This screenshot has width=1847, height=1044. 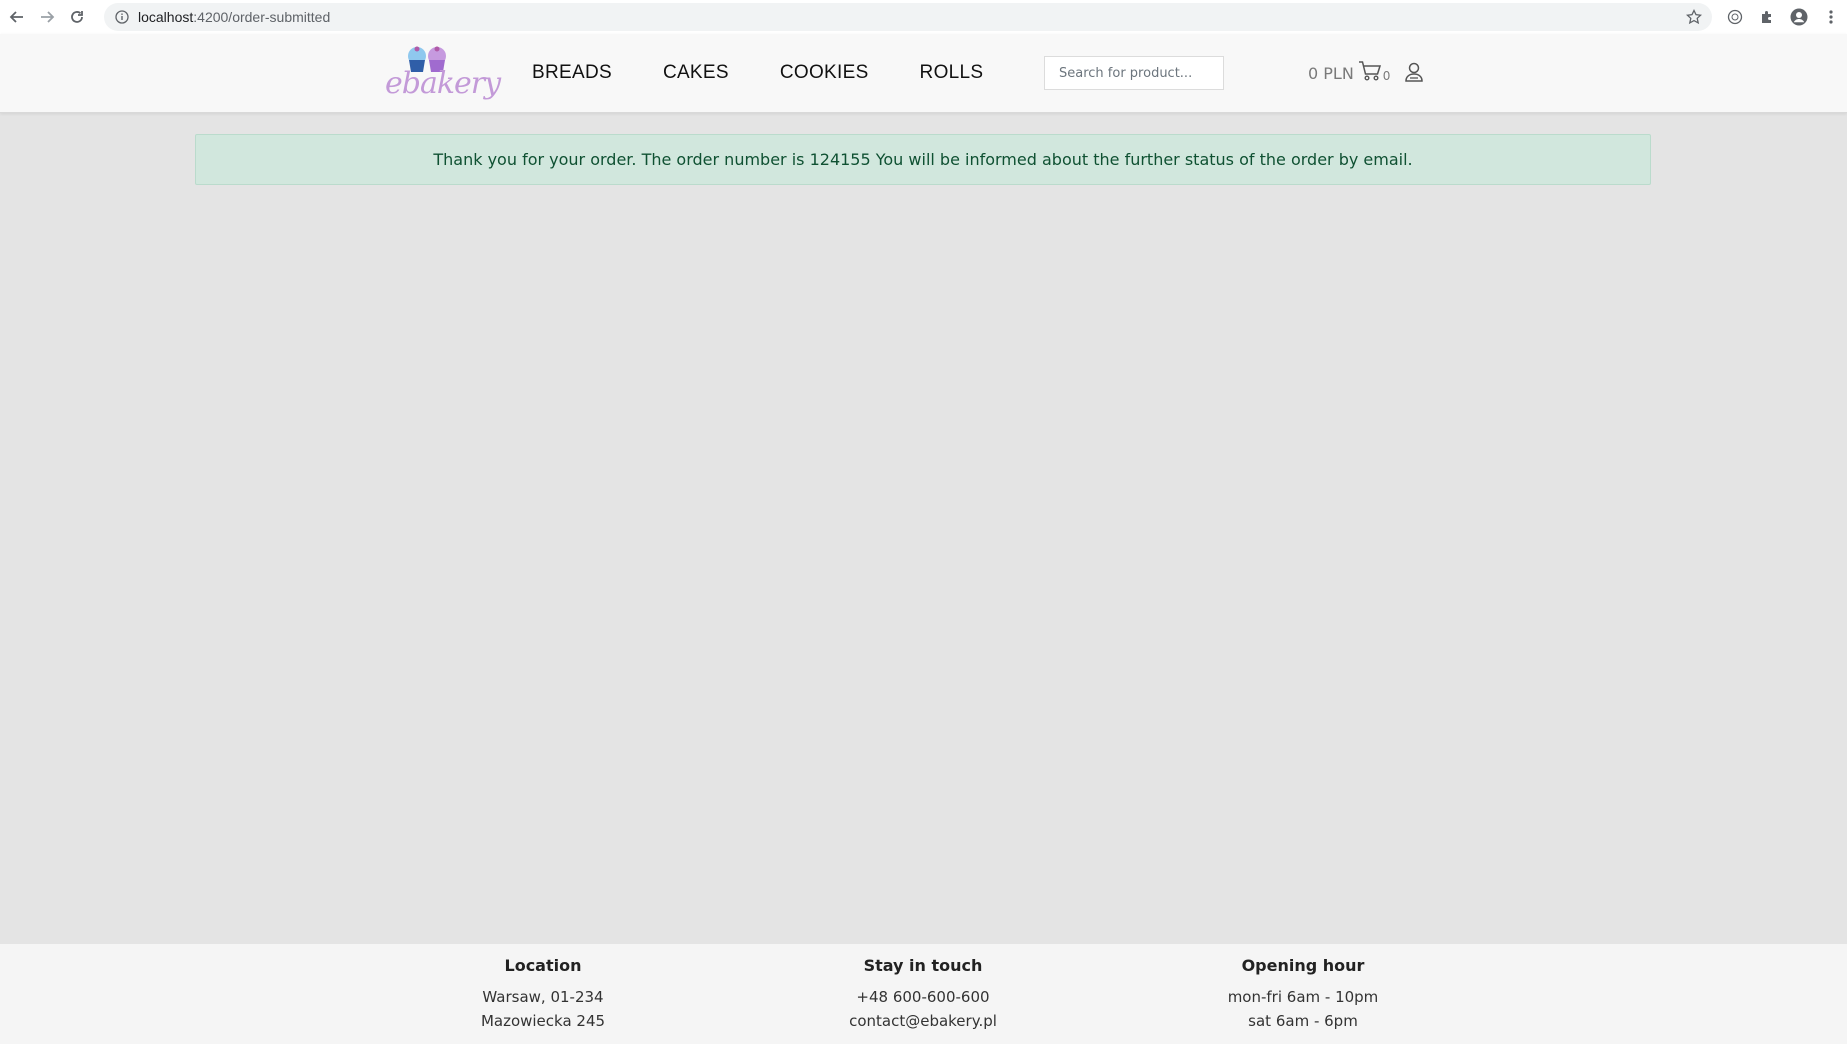 What do you see at coordinates (1799, 17) in the screenshot?
I see `profile-icon` at bounding box center [1799, 17].